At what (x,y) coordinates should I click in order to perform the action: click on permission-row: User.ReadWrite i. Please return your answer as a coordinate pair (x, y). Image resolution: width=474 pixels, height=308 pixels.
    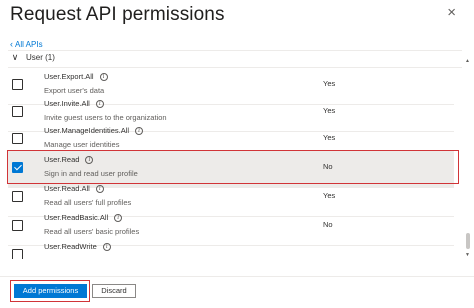
    Looking at the image, I should click on (231, 248).